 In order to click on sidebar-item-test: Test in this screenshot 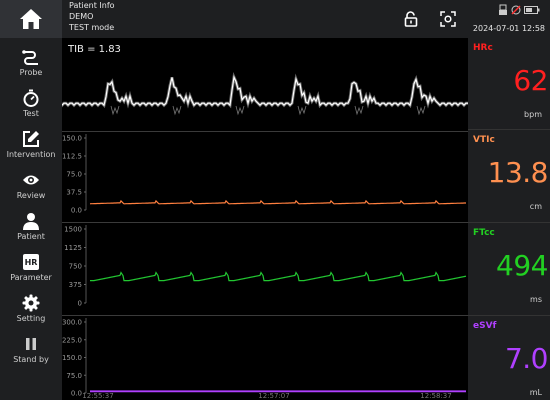, I will do `click(31, 105)`.